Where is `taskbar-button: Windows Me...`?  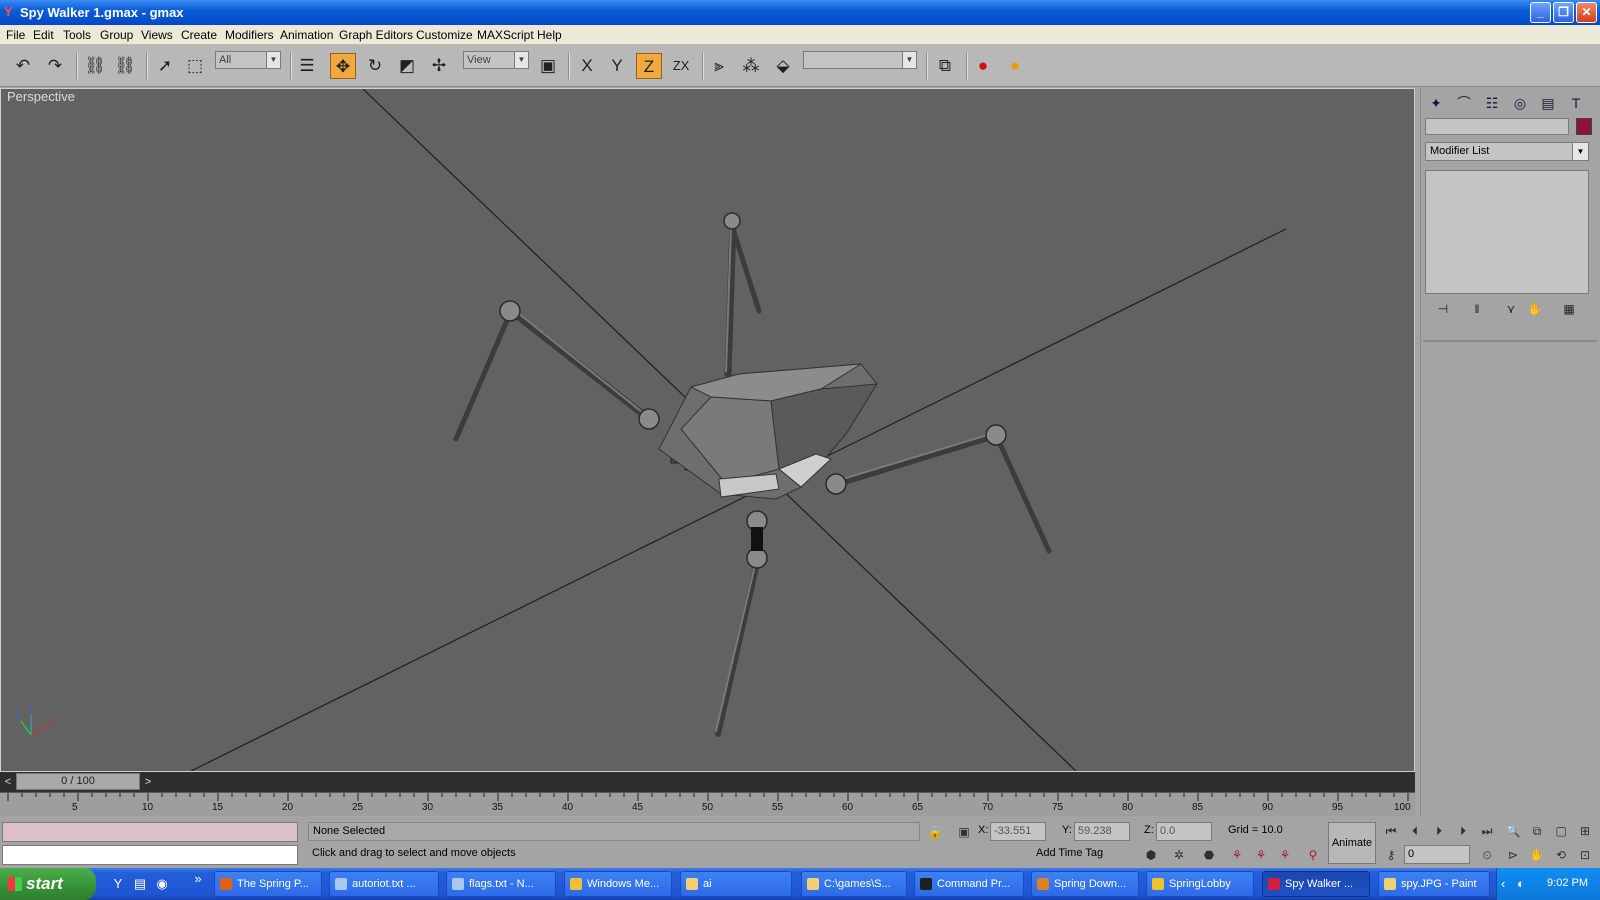 taskbar-button: Windows Me... is located at coordinates (618, 884).